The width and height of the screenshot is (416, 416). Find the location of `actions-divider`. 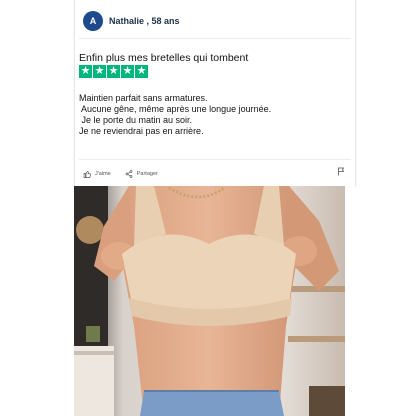

actions-divider is located at coordinates (215, 159).